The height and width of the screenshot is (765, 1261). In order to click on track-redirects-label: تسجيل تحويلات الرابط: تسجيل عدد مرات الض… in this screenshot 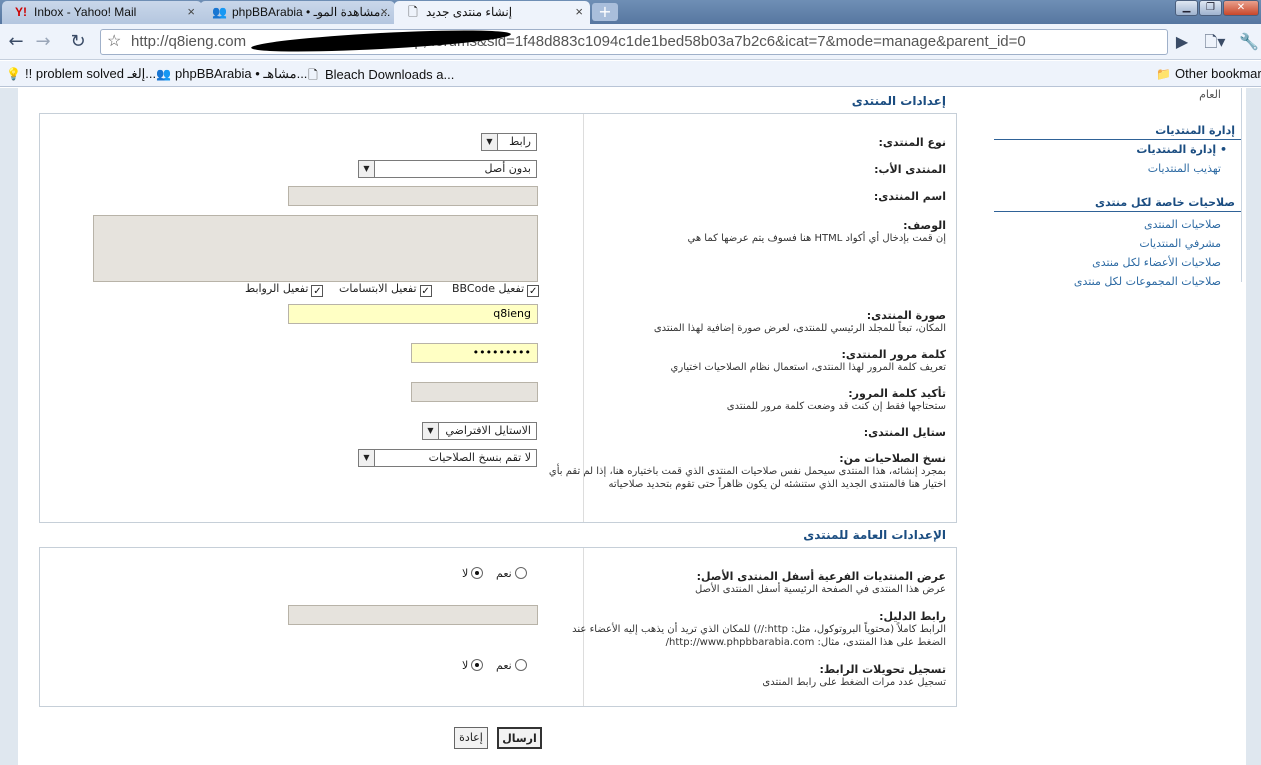, I will do `click(746, 676)`.